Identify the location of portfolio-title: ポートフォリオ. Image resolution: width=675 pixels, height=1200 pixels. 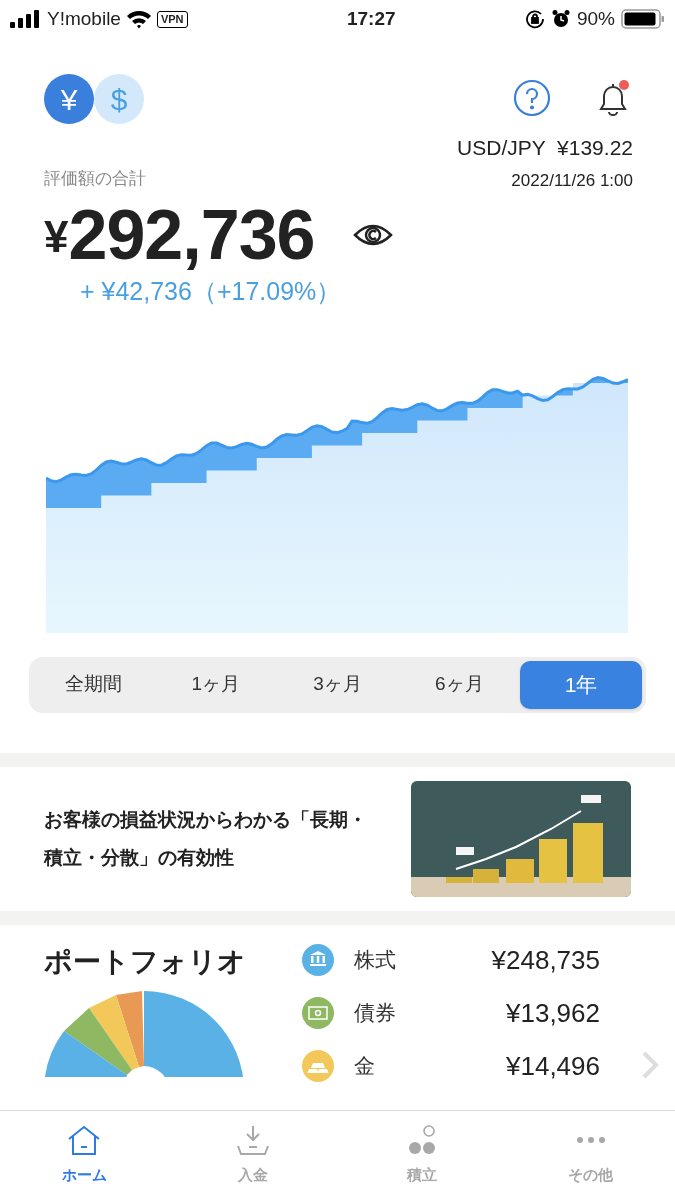
(145, 961).